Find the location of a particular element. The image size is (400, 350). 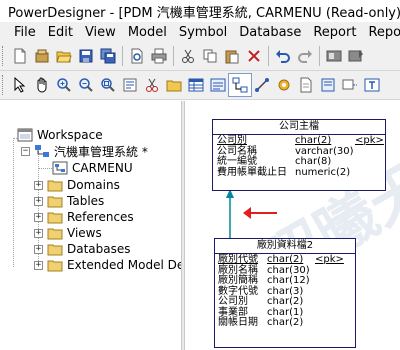

tree-item-databases: + Databases is located at coordinates (82, 249).